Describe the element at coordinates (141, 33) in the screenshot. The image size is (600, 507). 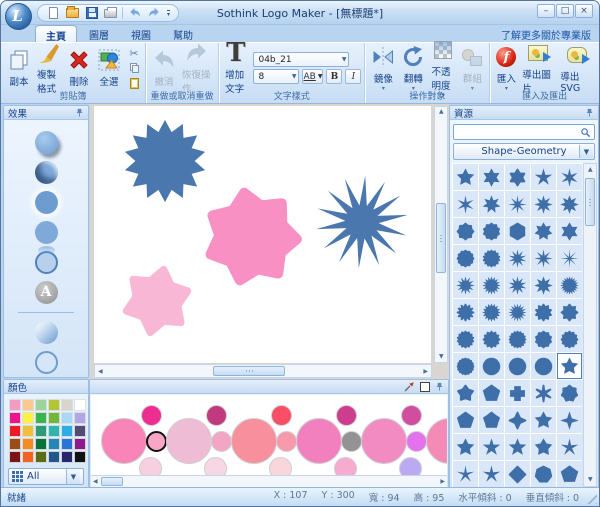
I see `tab-視圖: 視圖` at that location.